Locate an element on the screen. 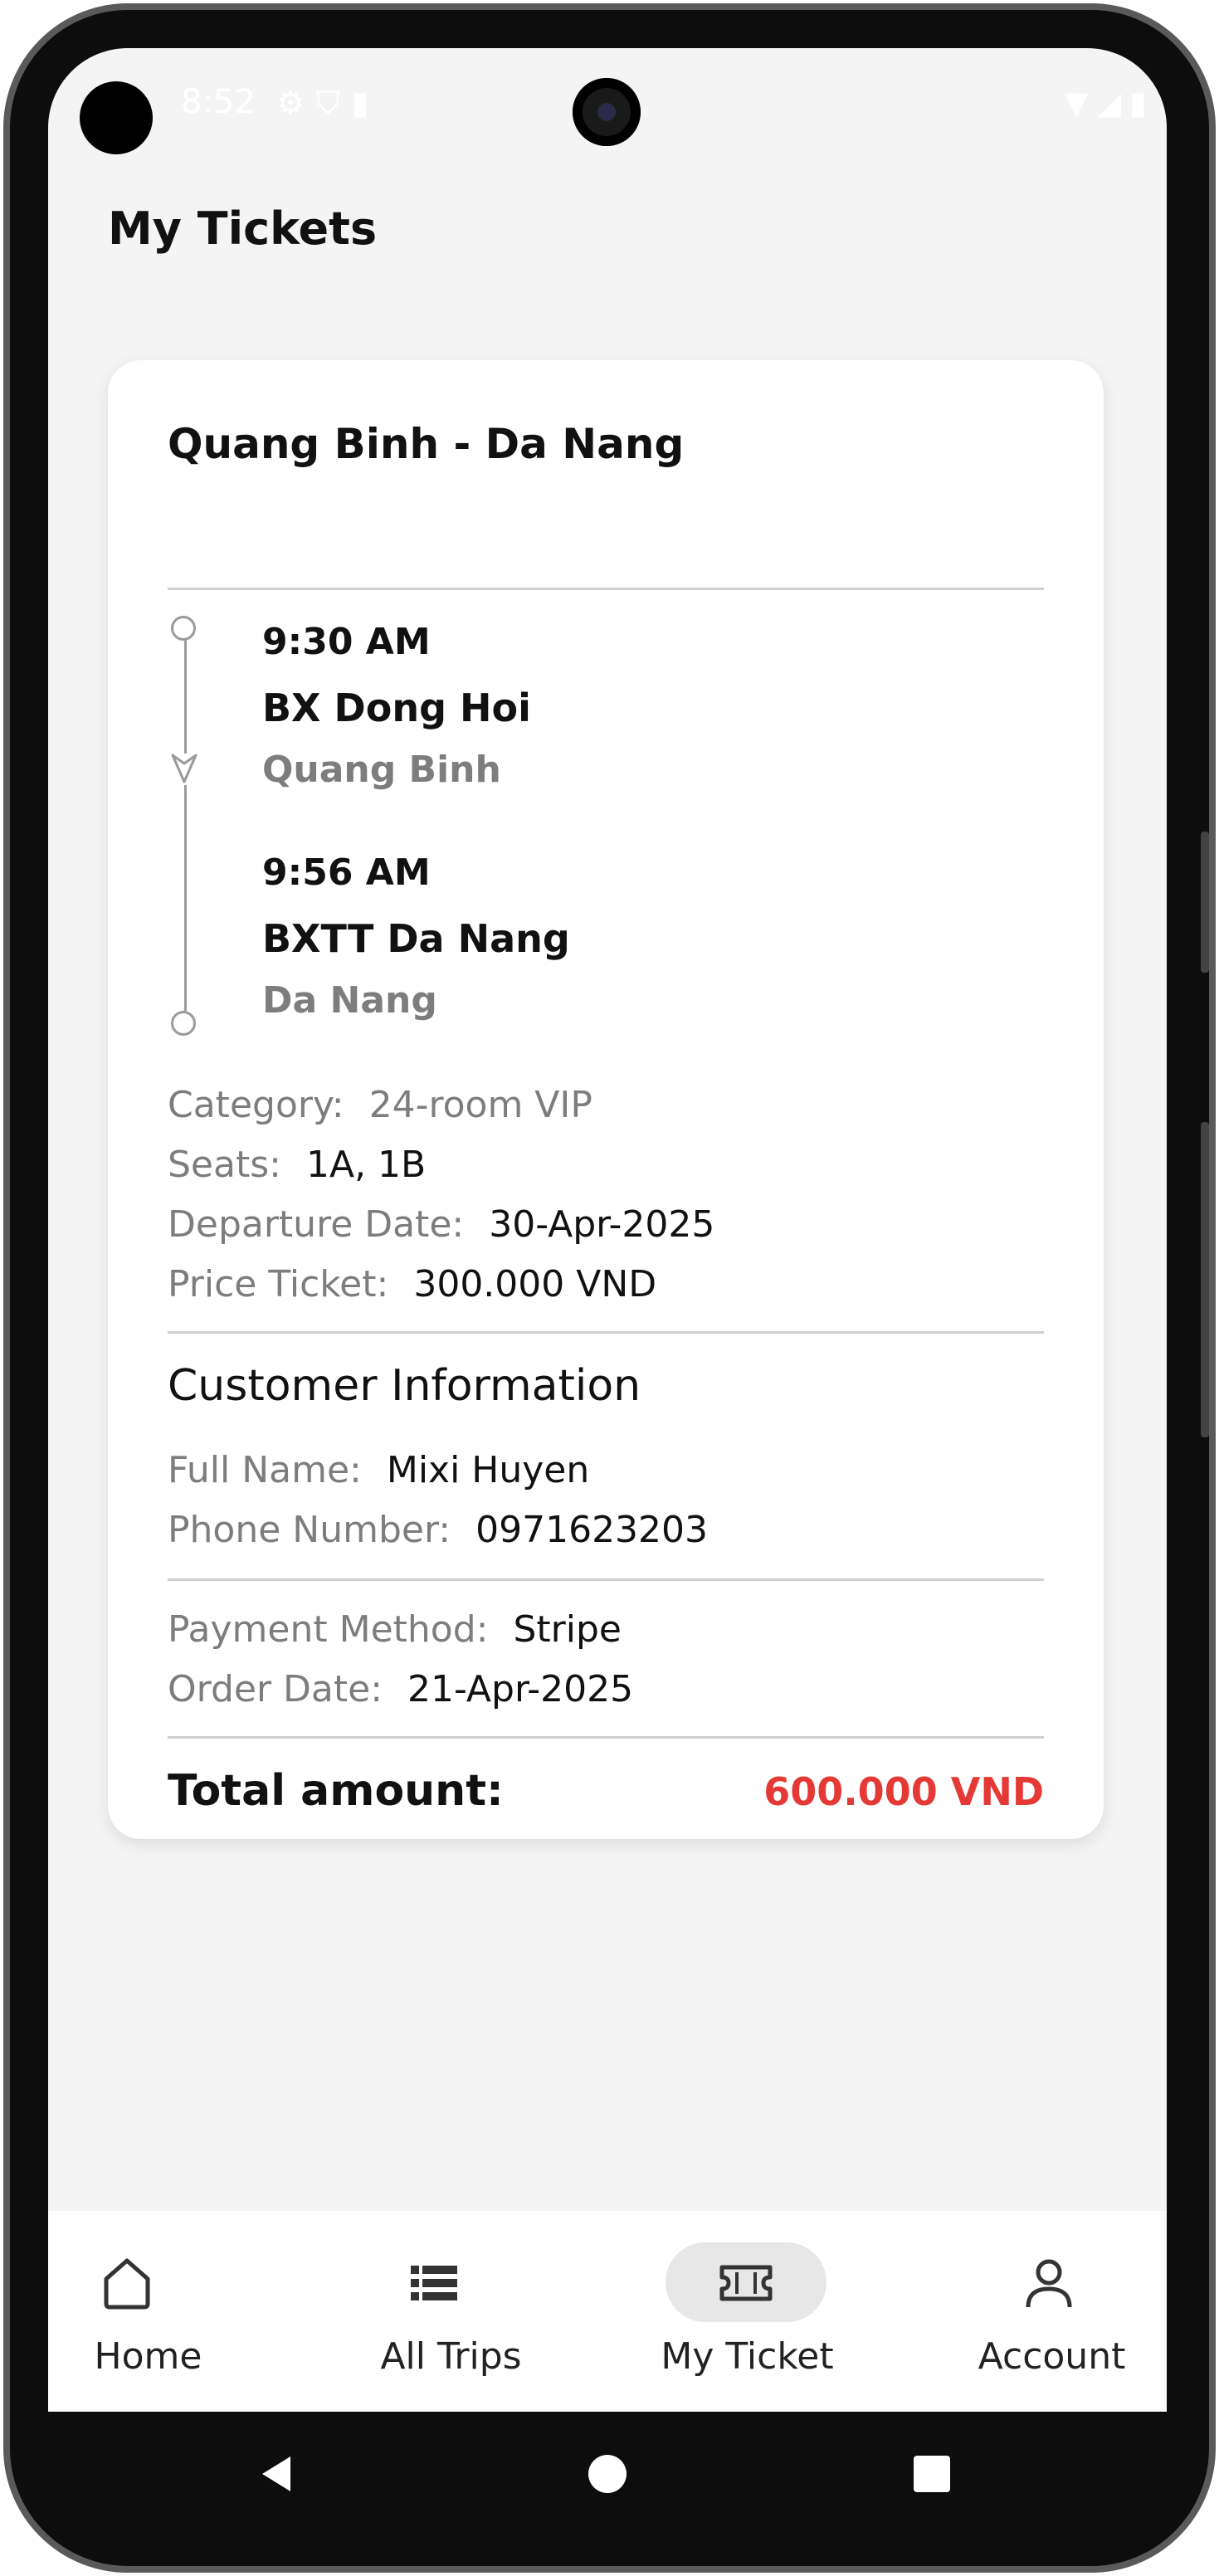 The height and width of the screenshot is (2576, 1219). departure-dot is located at coordinates (184, 629).